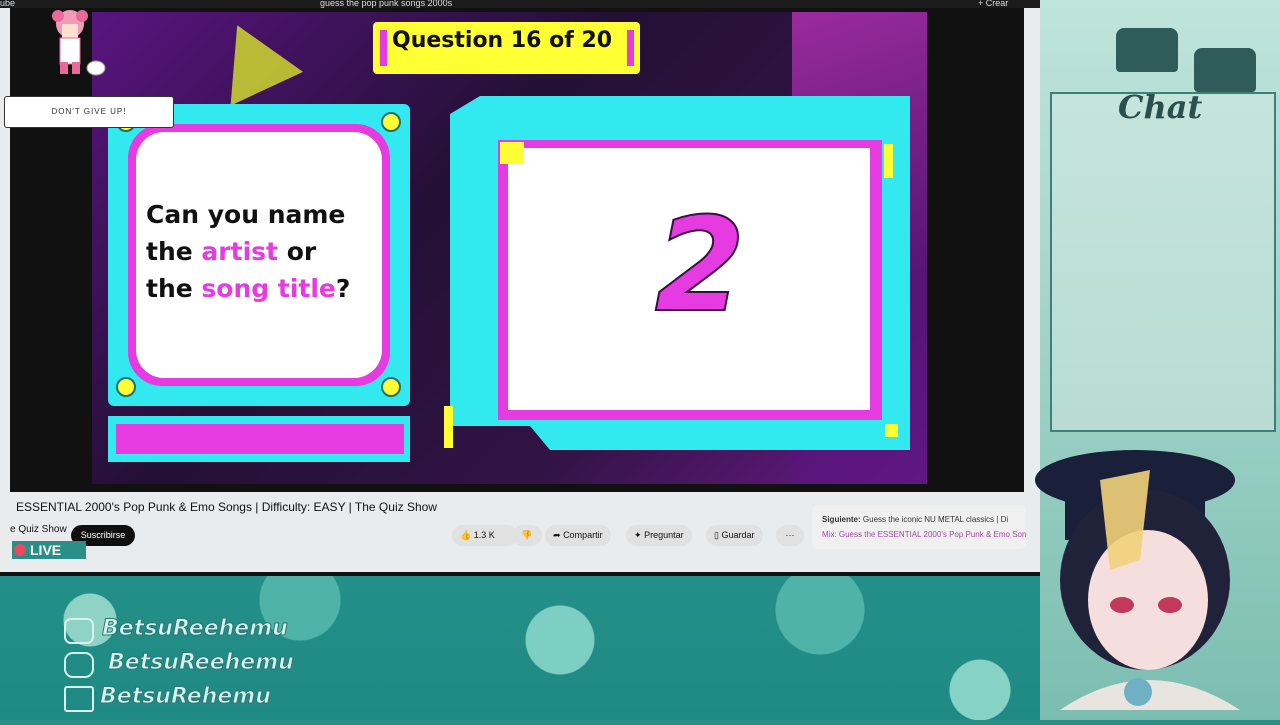 Image resolution: width=1280 pixels, height=725 pixels. Describe the element at coordinates (38, 529) in the screenshot. I see `channel-name: e Quiz Show` at that location.